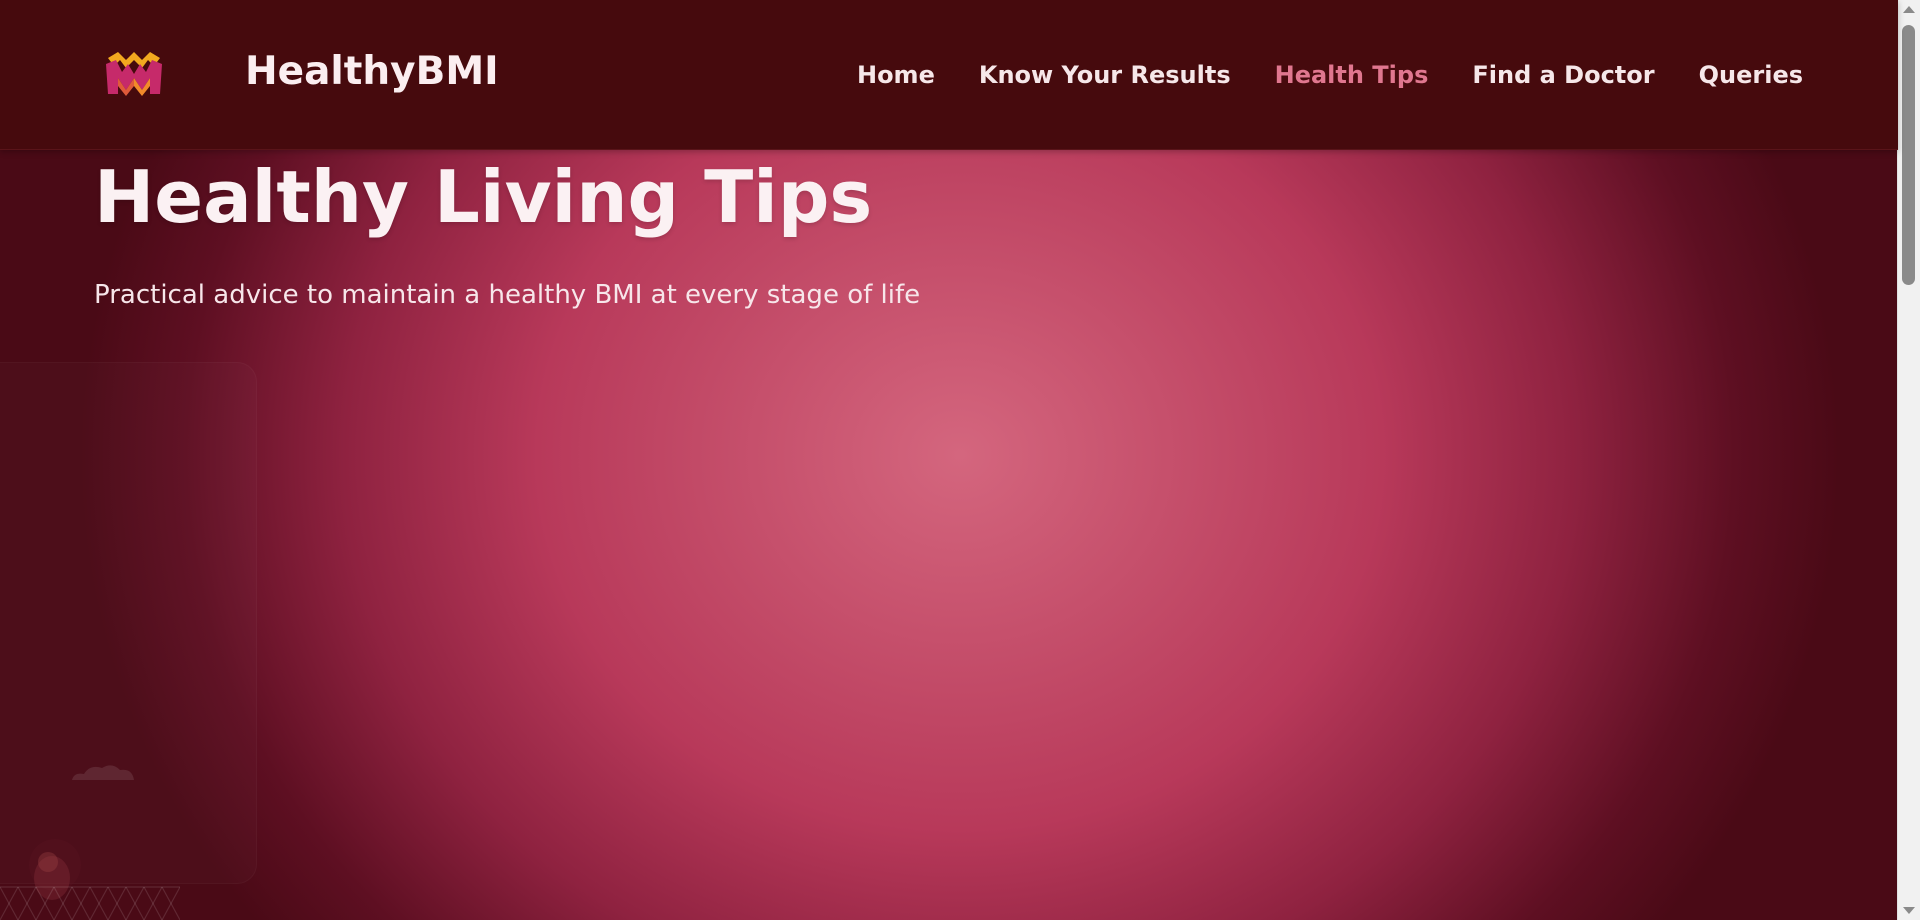 The height and width of the screenshot is (920, 1920). I want to click on brand-name: HealthyBMI, so click(372, 71).